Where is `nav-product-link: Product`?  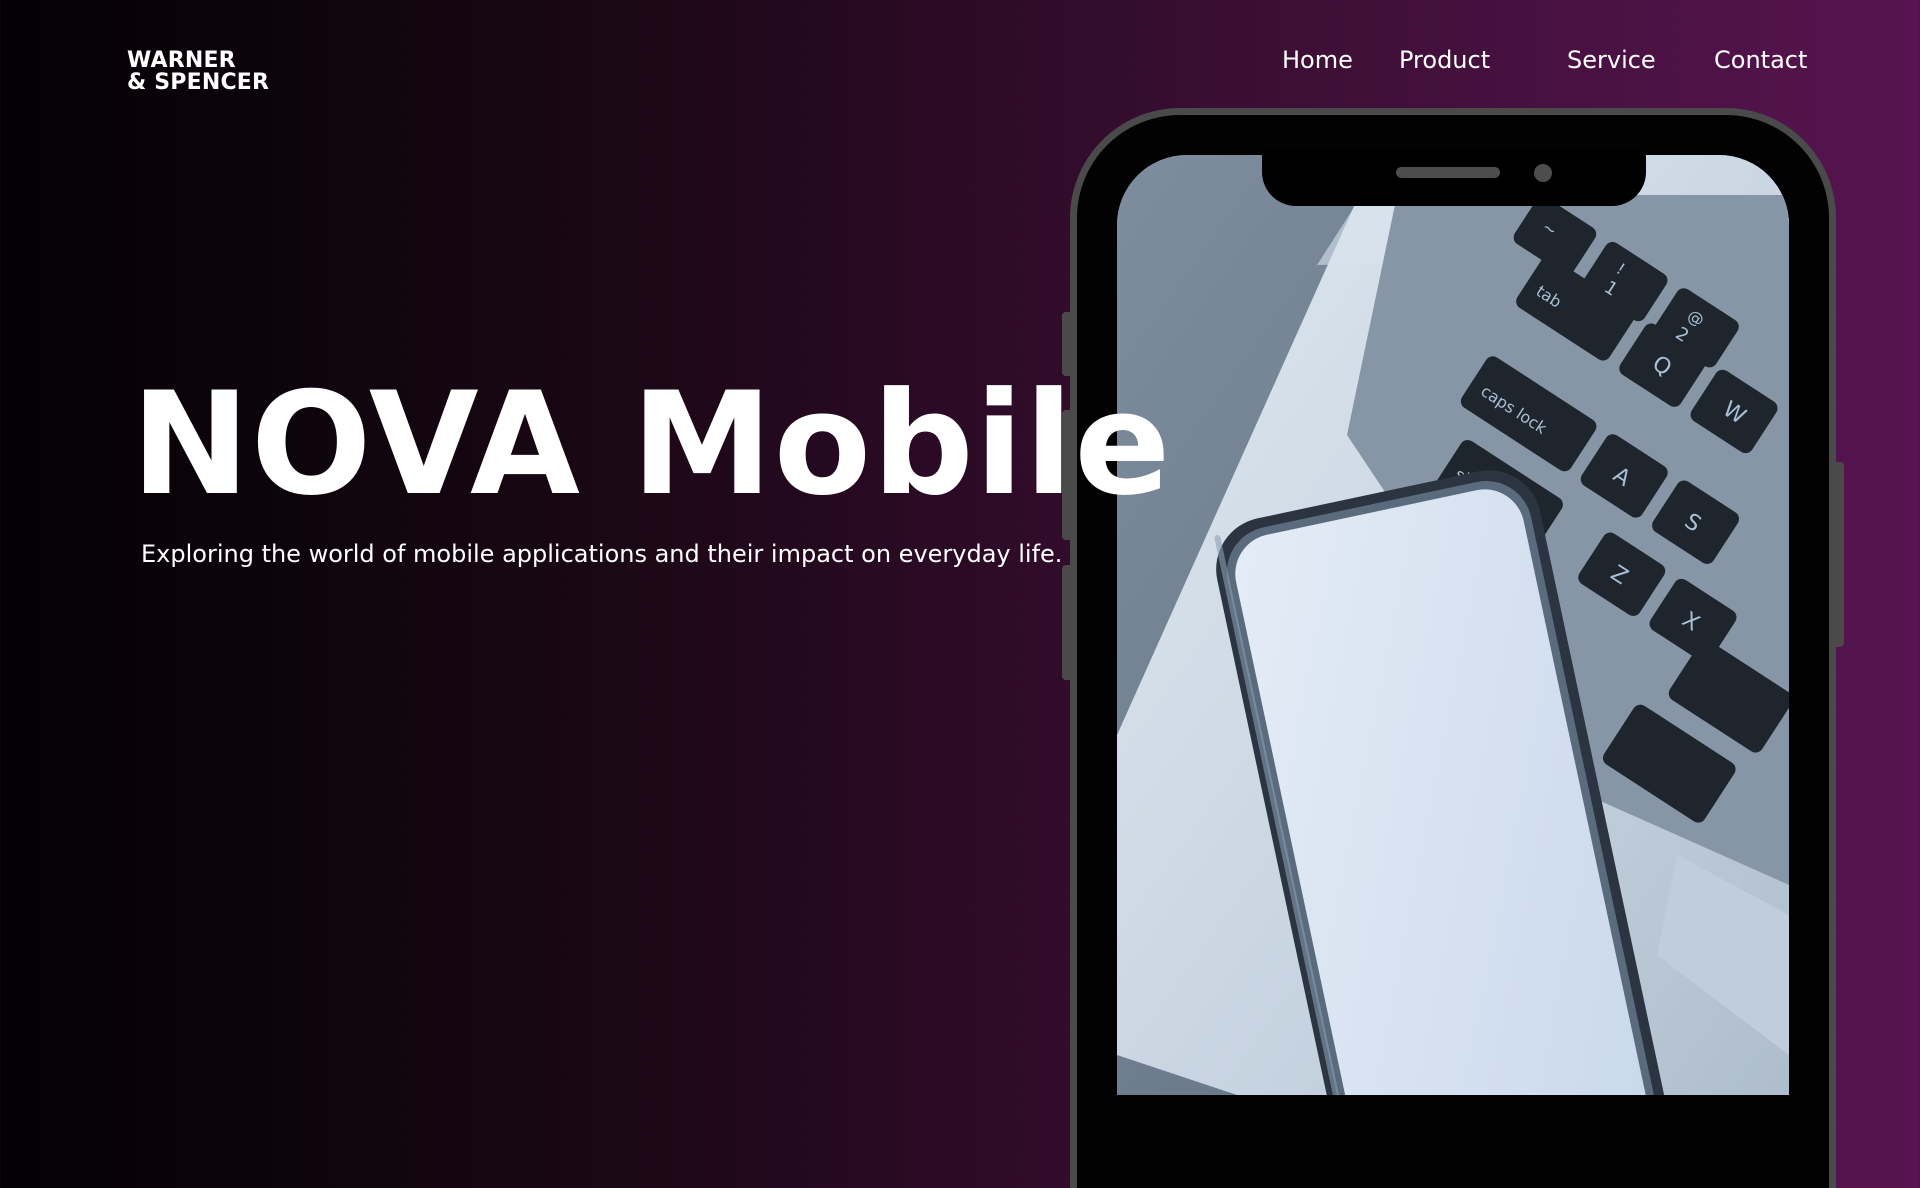
nav-product-link: Product is located at coordinates (1444, 60).